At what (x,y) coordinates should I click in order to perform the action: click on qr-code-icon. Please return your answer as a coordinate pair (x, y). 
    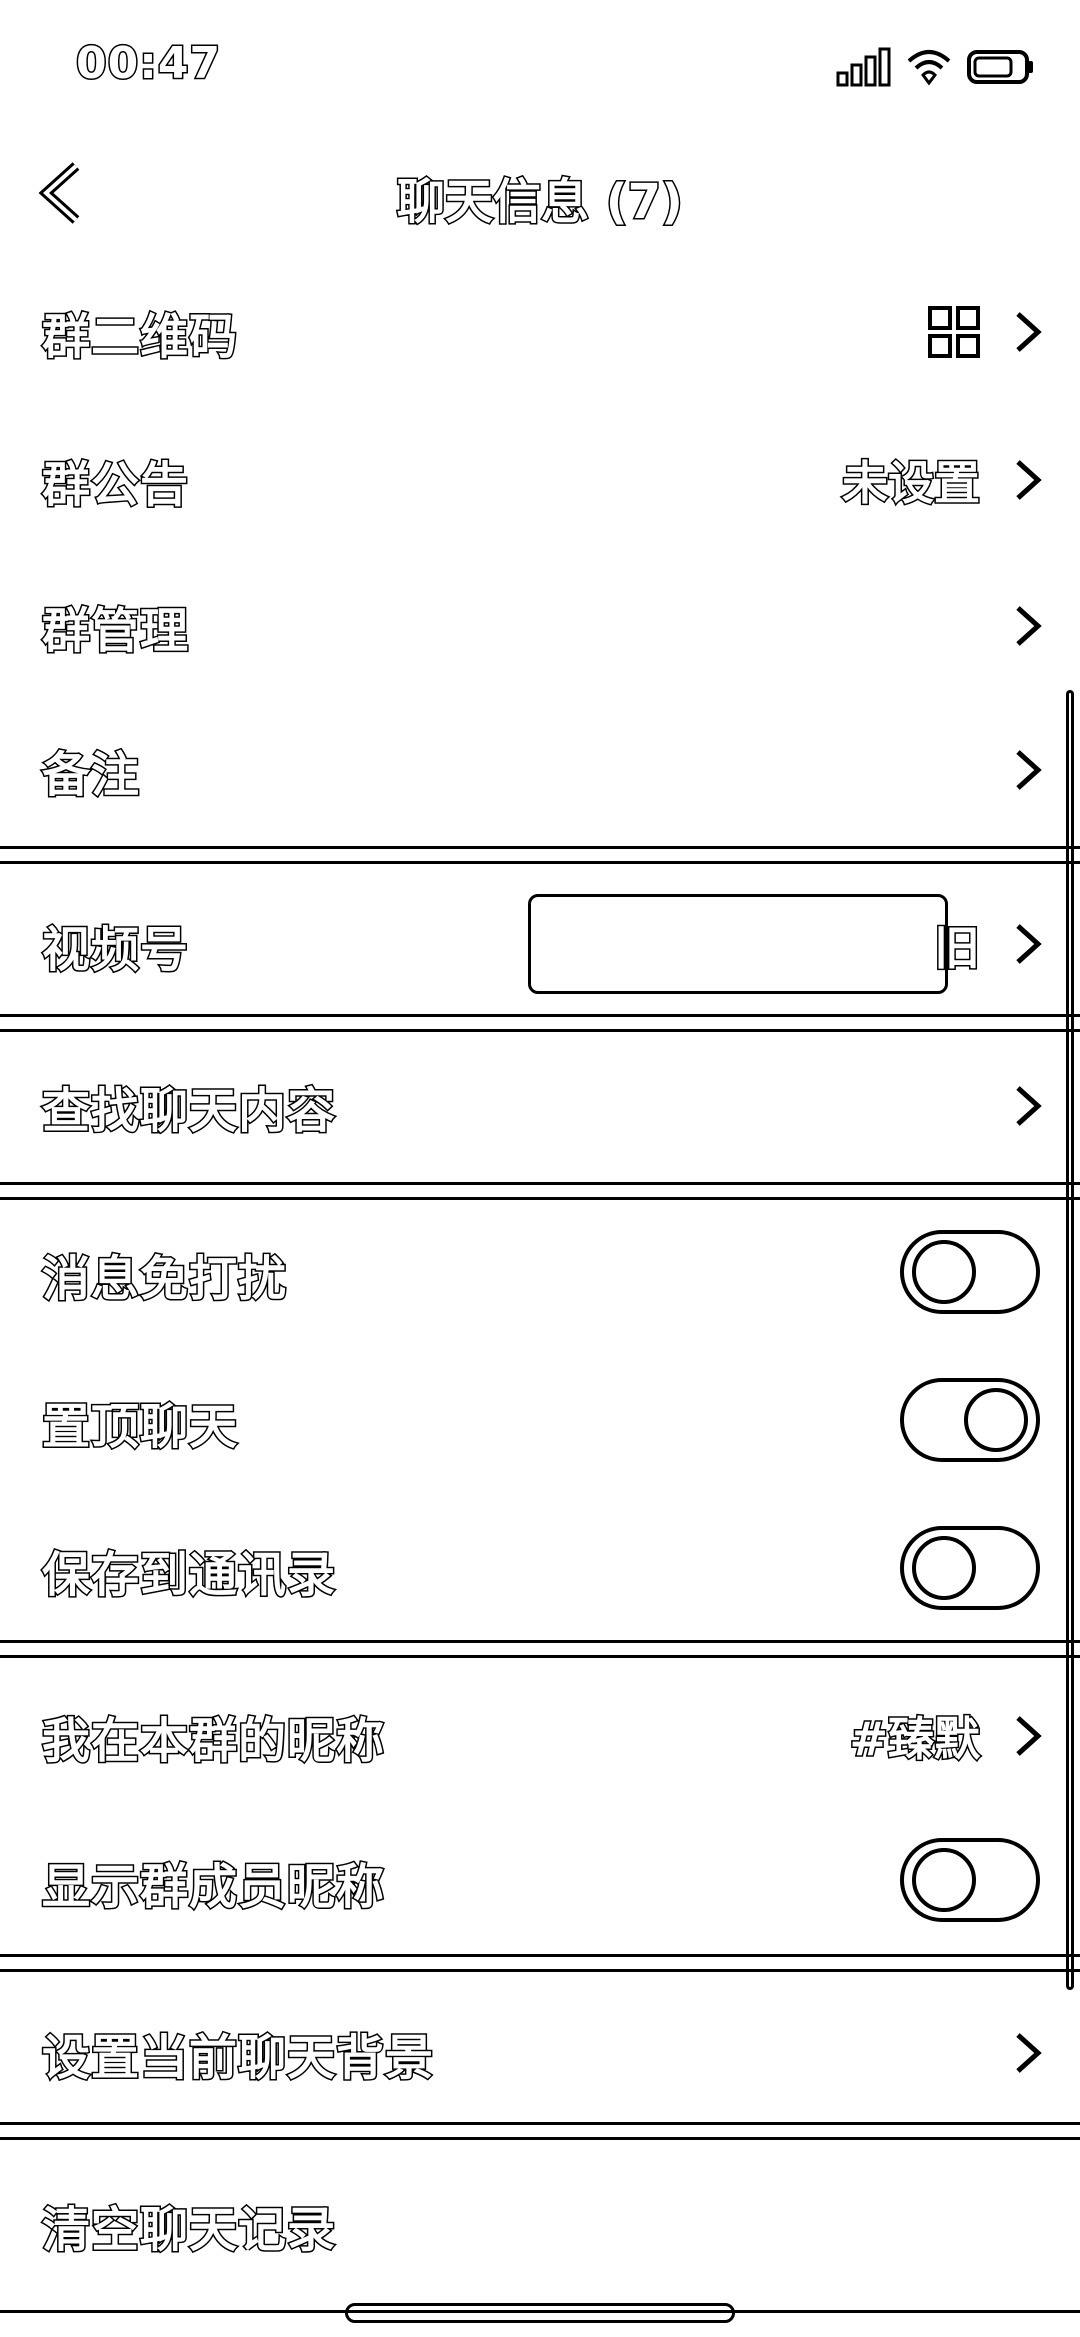
    Looking at the image, I should click on (954, 332).